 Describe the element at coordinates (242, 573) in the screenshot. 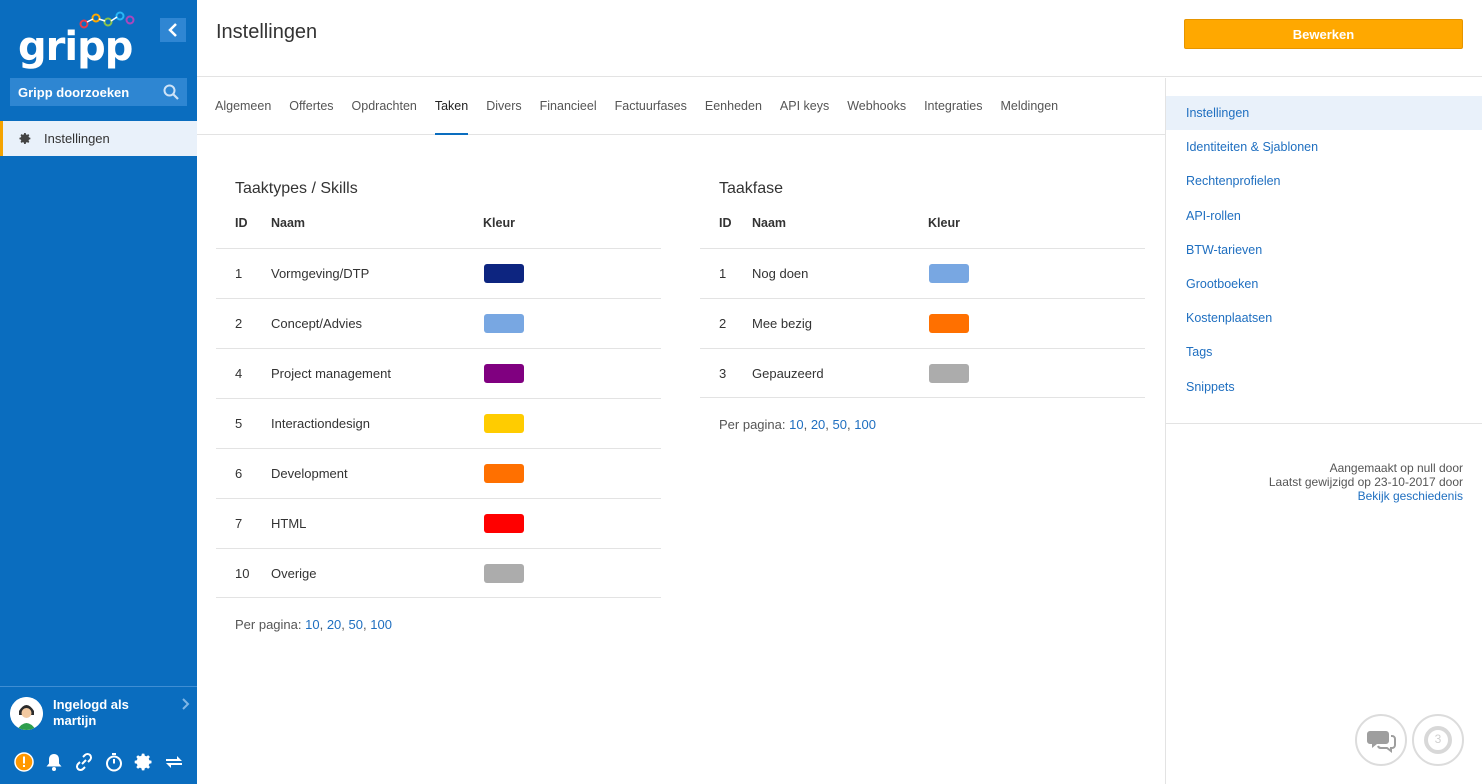

I see `row-id: 10` at that location.